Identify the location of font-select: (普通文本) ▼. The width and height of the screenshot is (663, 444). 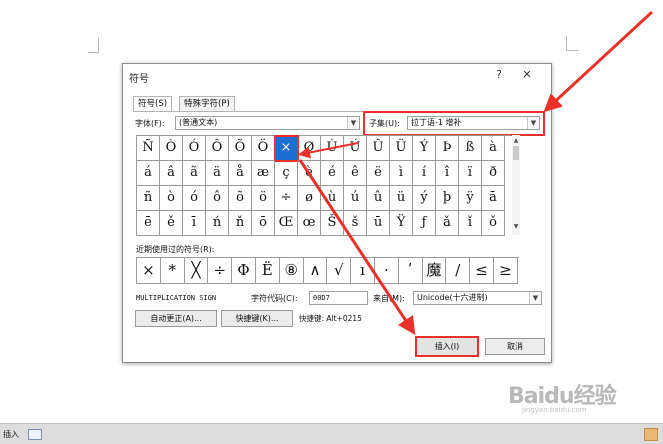
(267, 123).